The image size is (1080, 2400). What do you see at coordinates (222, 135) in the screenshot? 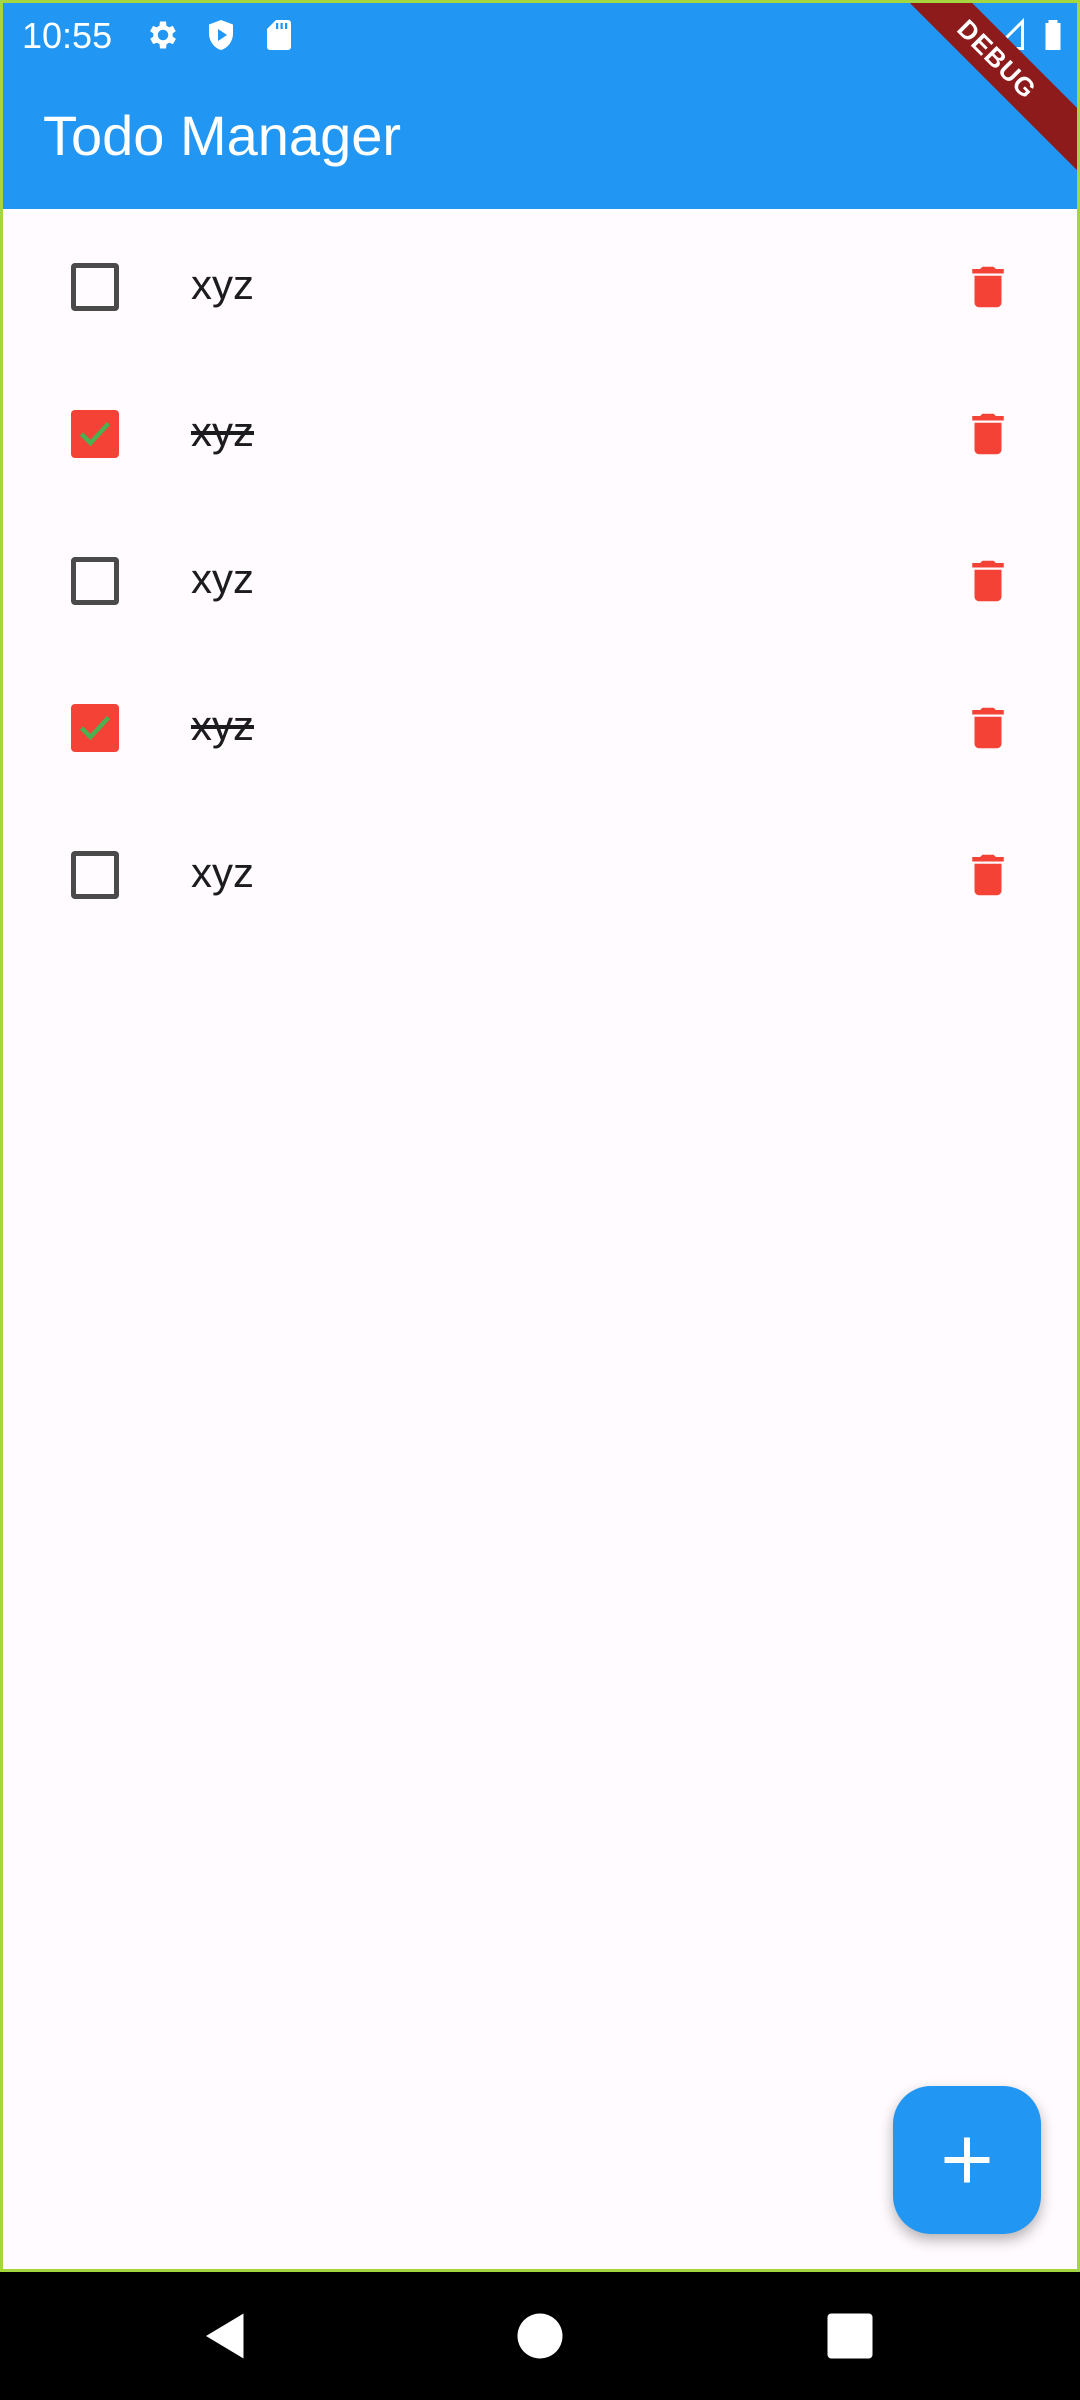
I see `page-title: Todo Manager` at bounding box center [222, 135].